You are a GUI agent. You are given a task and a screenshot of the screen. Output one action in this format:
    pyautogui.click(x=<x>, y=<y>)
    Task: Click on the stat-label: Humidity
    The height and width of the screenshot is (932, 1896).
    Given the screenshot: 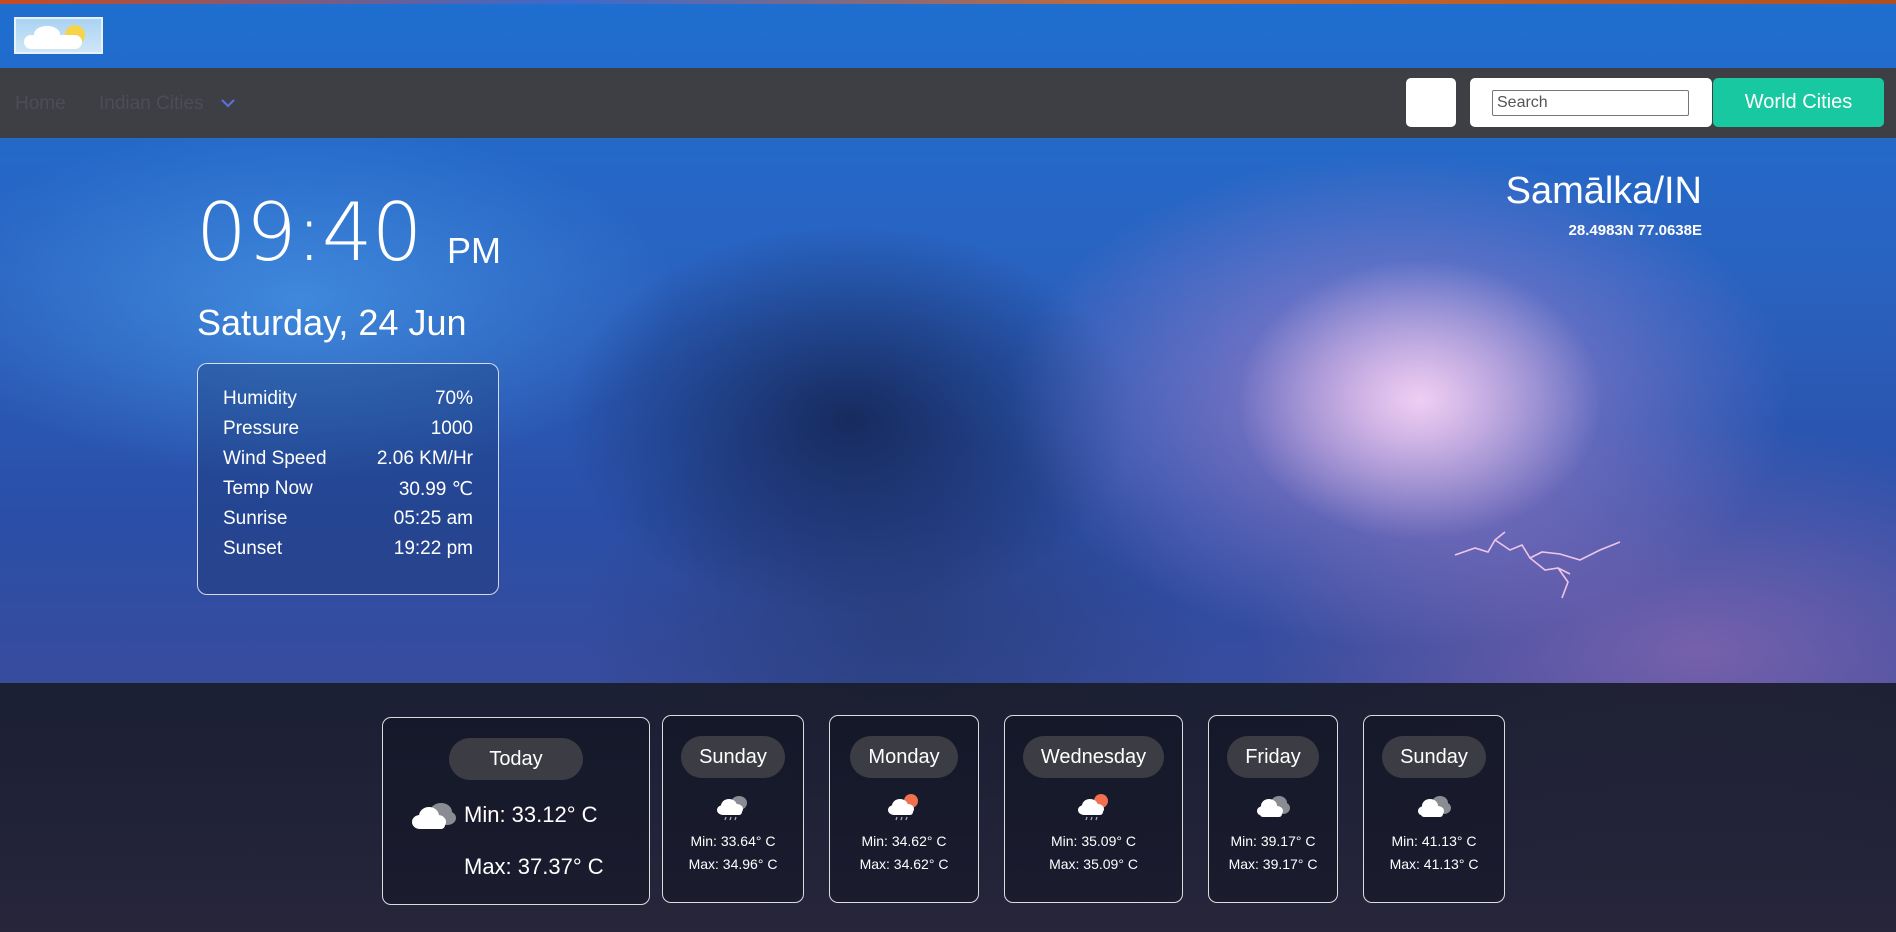 What is the action you would take?
    pyautogui.click(x=260, y=398)
    